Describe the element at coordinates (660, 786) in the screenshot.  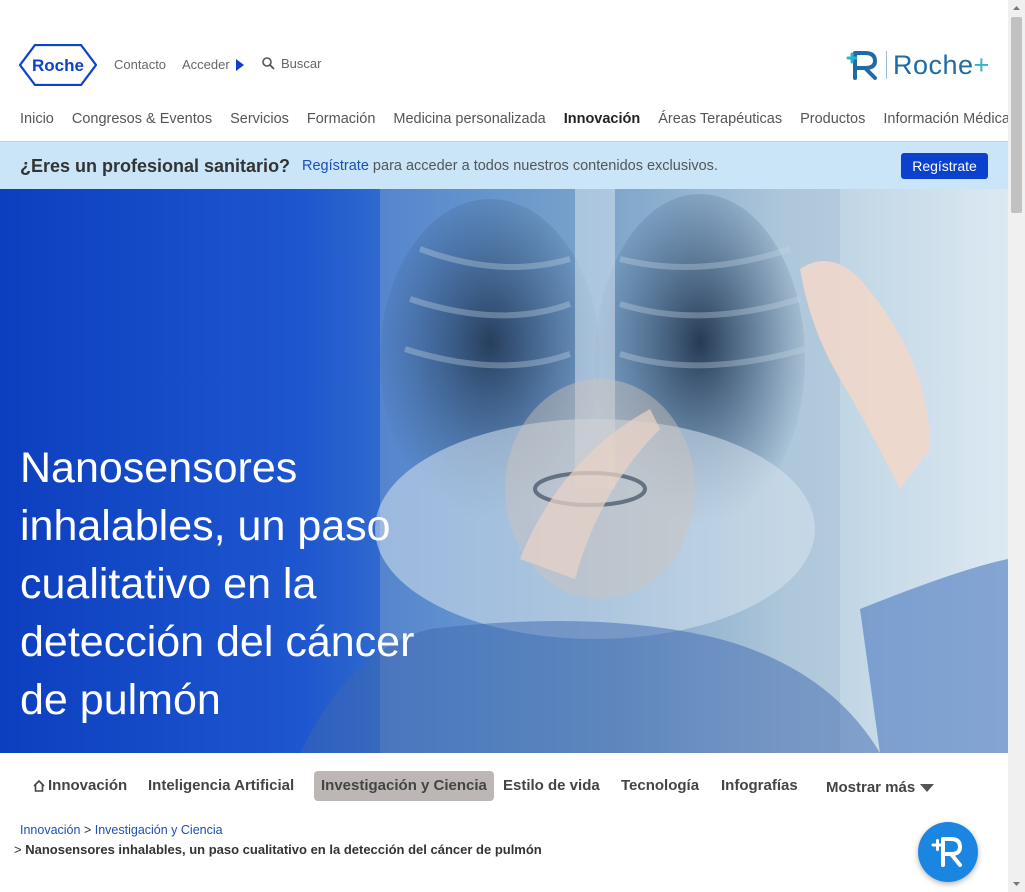
I see `subnav-item-tecnologia: Tecnología` at that location.